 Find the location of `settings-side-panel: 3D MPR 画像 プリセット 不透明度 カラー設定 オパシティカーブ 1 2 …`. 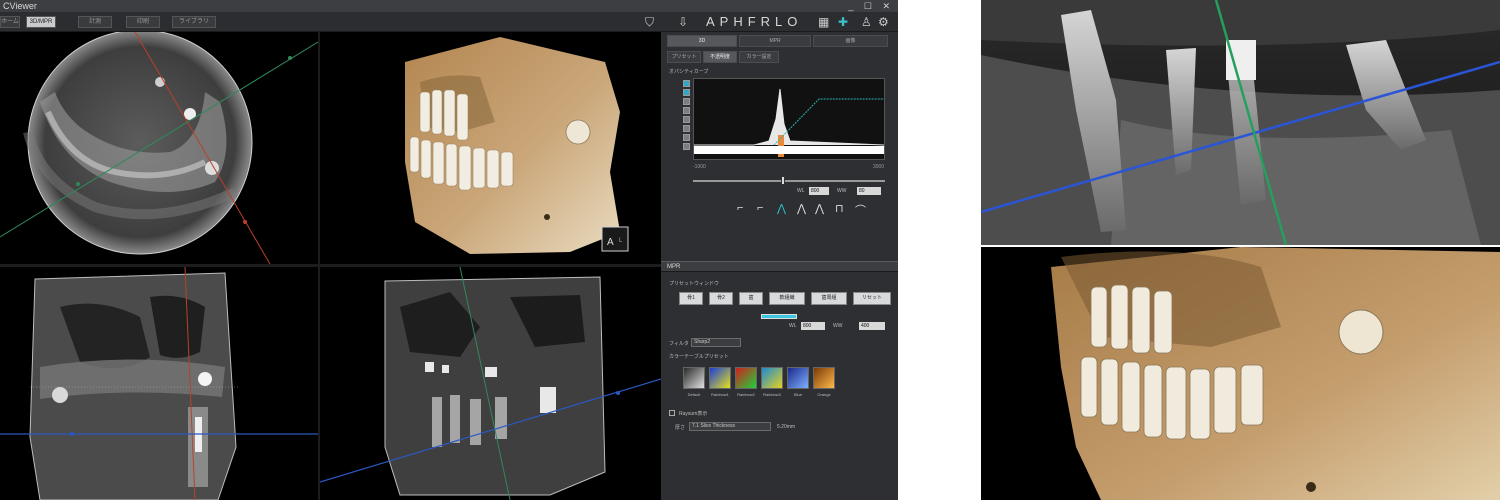

settings-side-panel: 3D MPR 画像 プリセット 不透明度 カラー設定 オパシティカーブ 1 2 … is located at coordinates (779, 266).